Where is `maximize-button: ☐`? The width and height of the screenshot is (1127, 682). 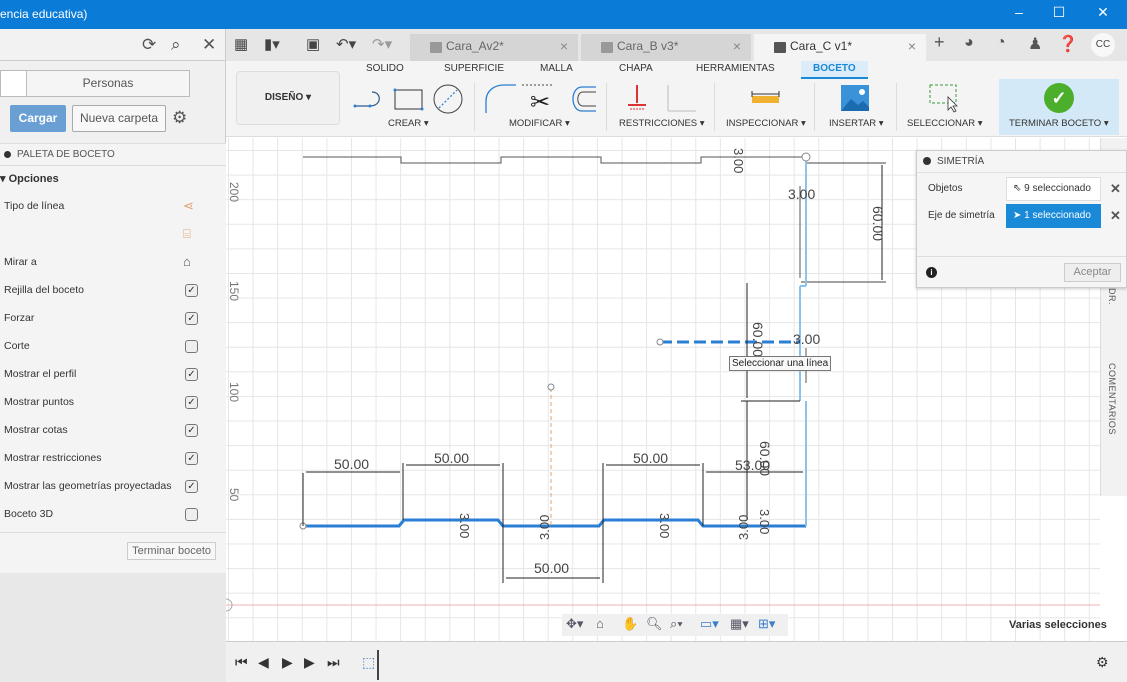
maximize-button: ☐ is located at coordinates (1059, 14).